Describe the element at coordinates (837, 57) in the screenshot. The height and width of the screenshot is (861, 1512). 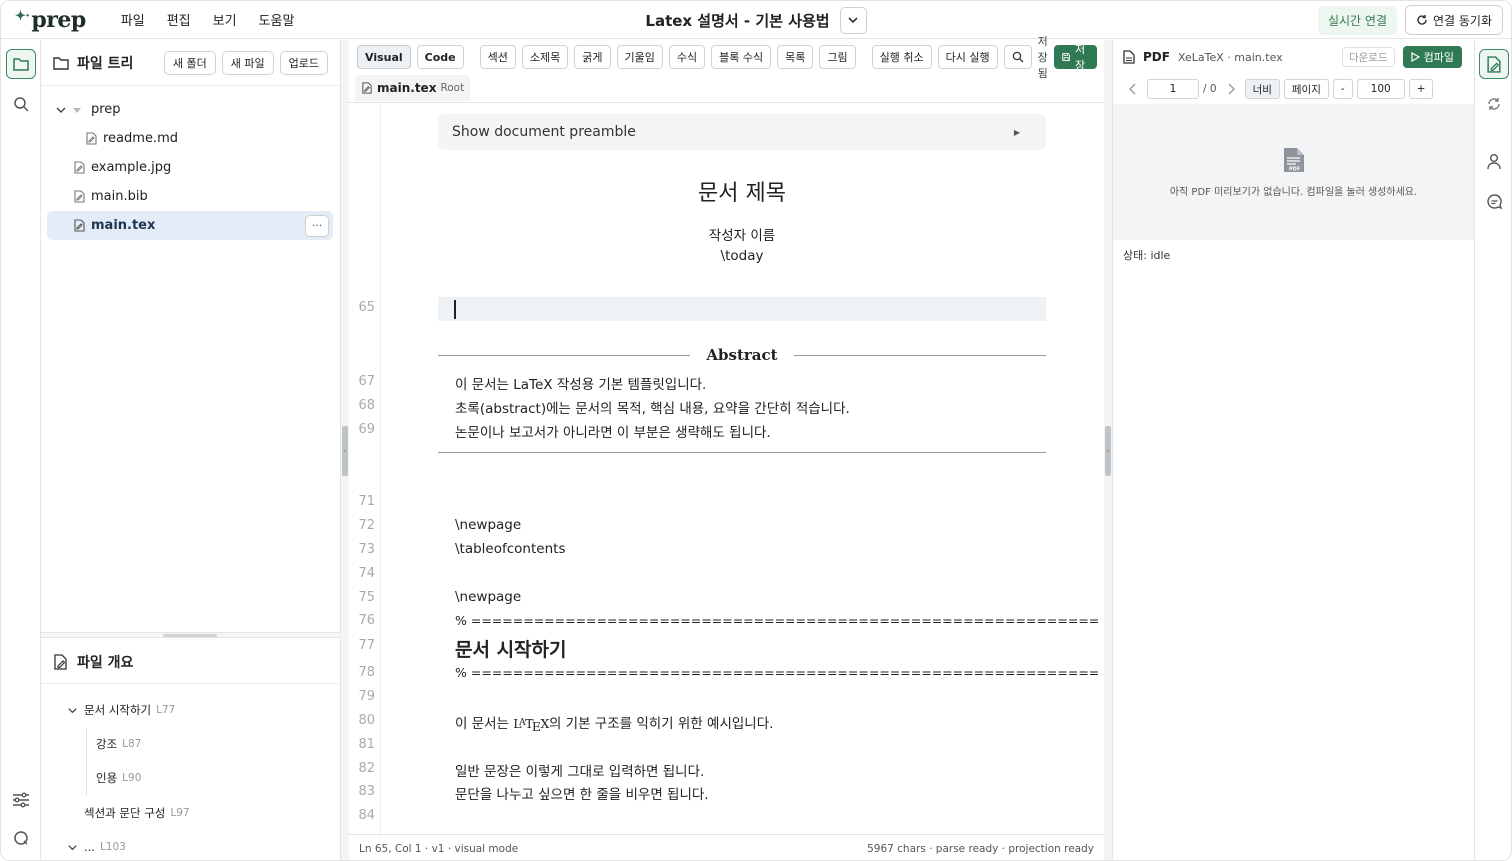
I see `figure-button: 그림` at that location.